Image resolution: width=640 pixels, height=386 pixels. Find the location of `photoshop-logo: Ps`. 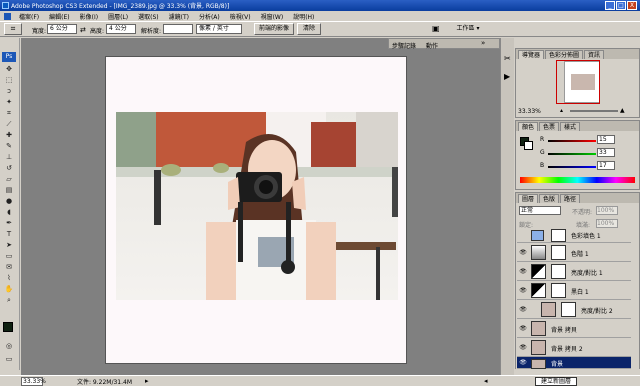

photoshop-logo: Ps is located at coordinates (9, 57).